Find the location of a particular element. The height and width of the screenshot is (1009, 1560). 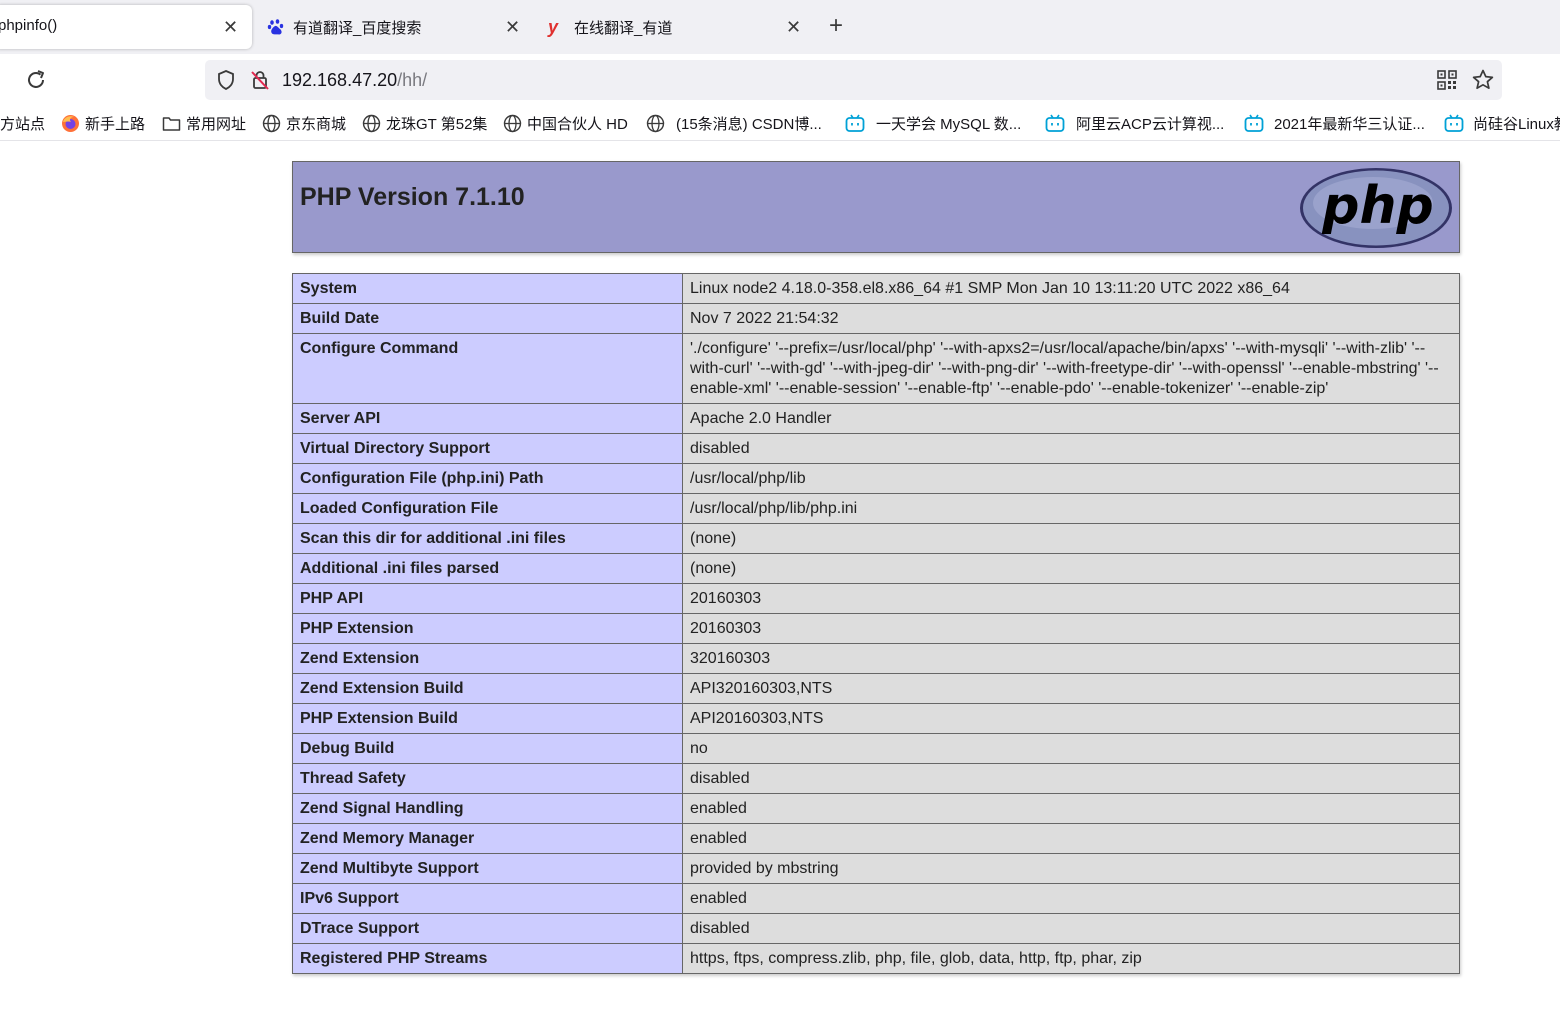

bookmark-item: 方站点 is located at coordinates (22, 123).